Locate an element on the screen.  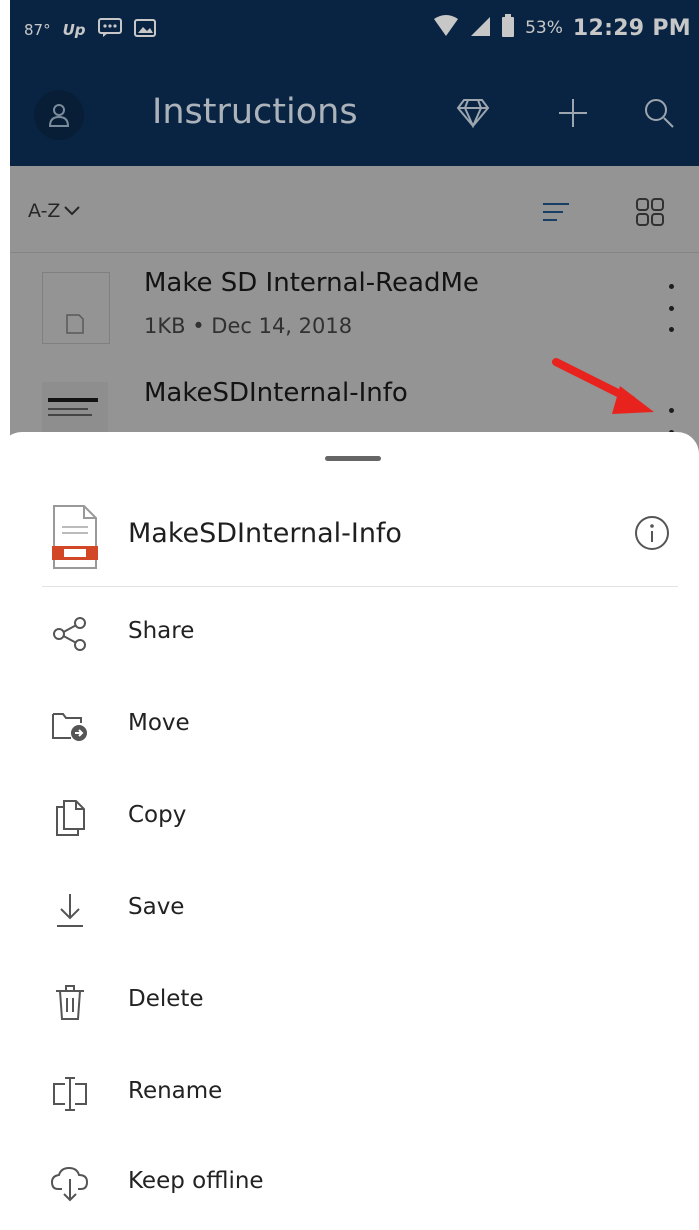
presentation-file-icon is located at coordinates (75, 539).